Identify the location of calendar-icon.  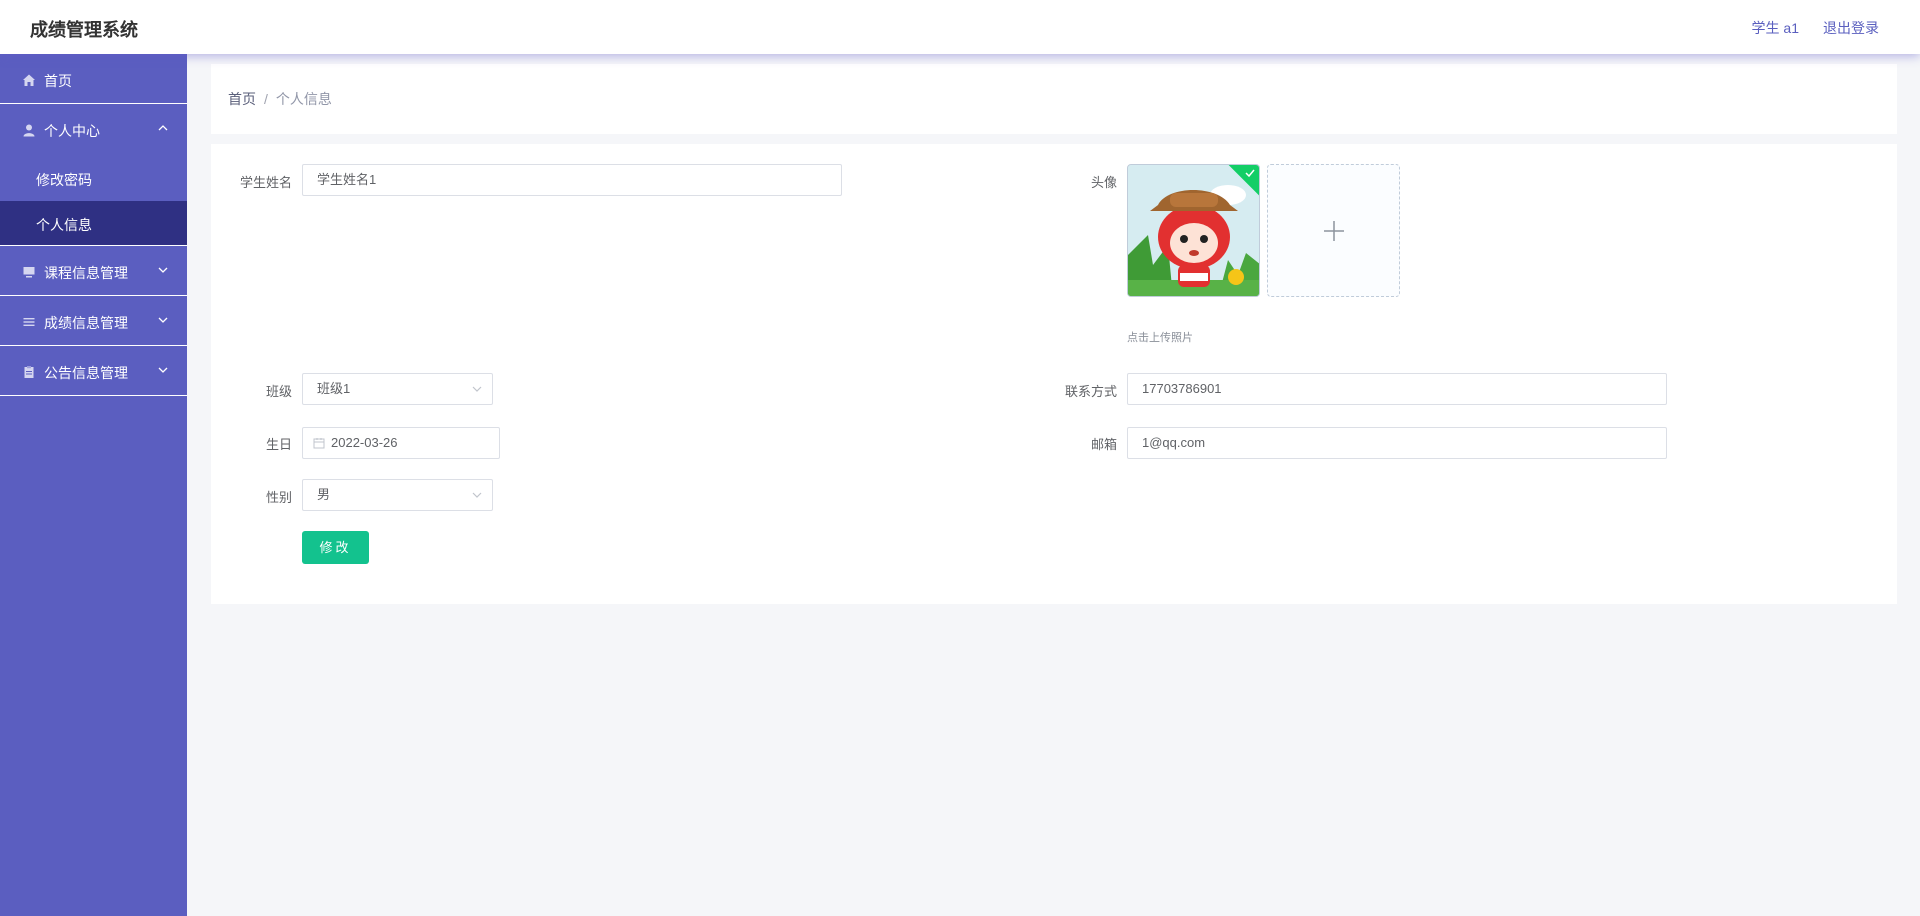
(319, 443).